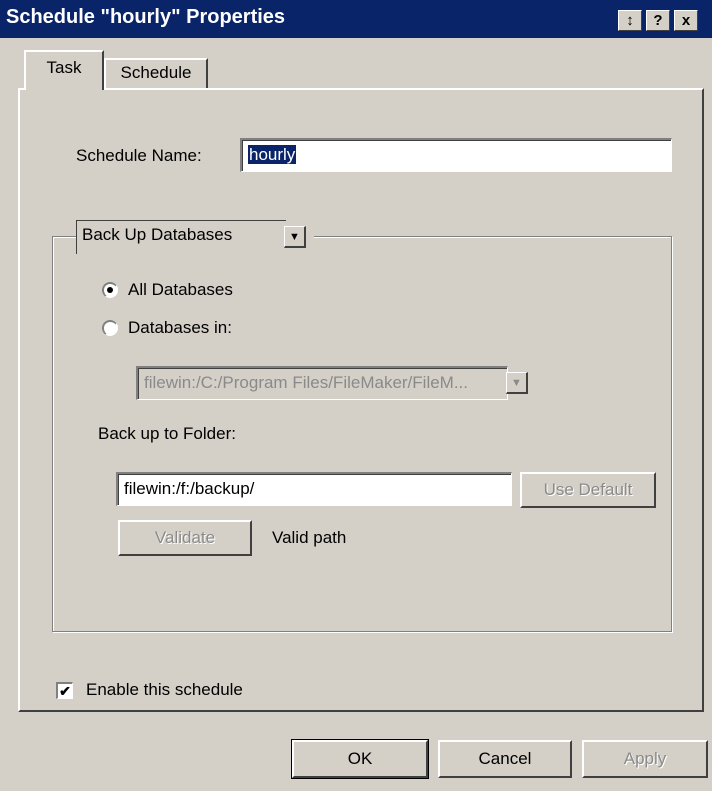 Image resolution: width=712 pixels, height=791 pixels. I want to click on ok-button: OK, so click(360, 759).